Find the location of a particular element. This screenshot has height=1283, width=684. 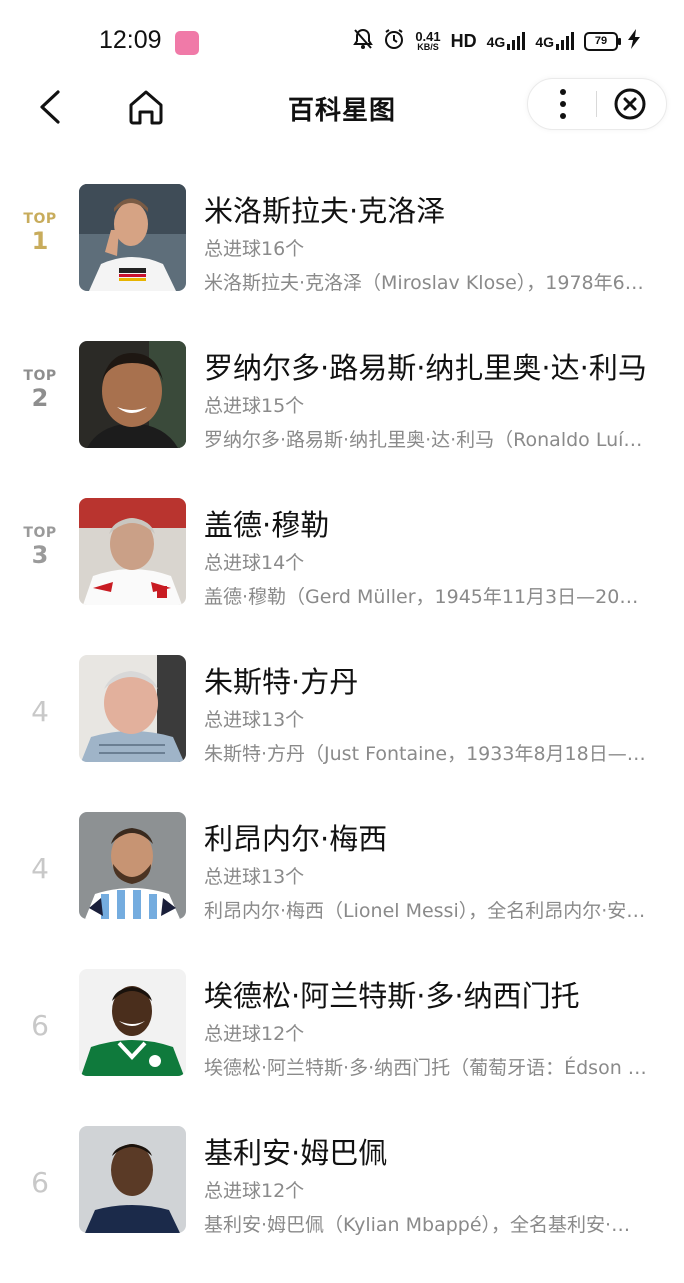

miniprogram-capsule is located at coordinates (597, 104).